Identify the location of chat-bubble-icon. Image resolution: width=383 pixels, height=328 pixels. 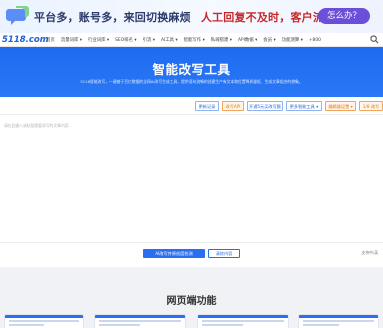
(17, 15).